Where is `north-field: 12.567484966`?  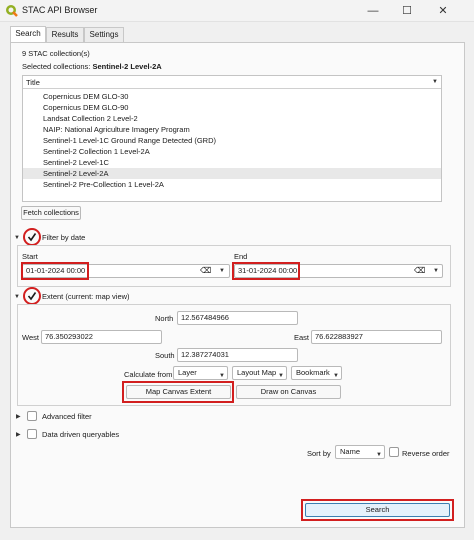 north-field: 12.567484966 is located at coordinates (237, 318).